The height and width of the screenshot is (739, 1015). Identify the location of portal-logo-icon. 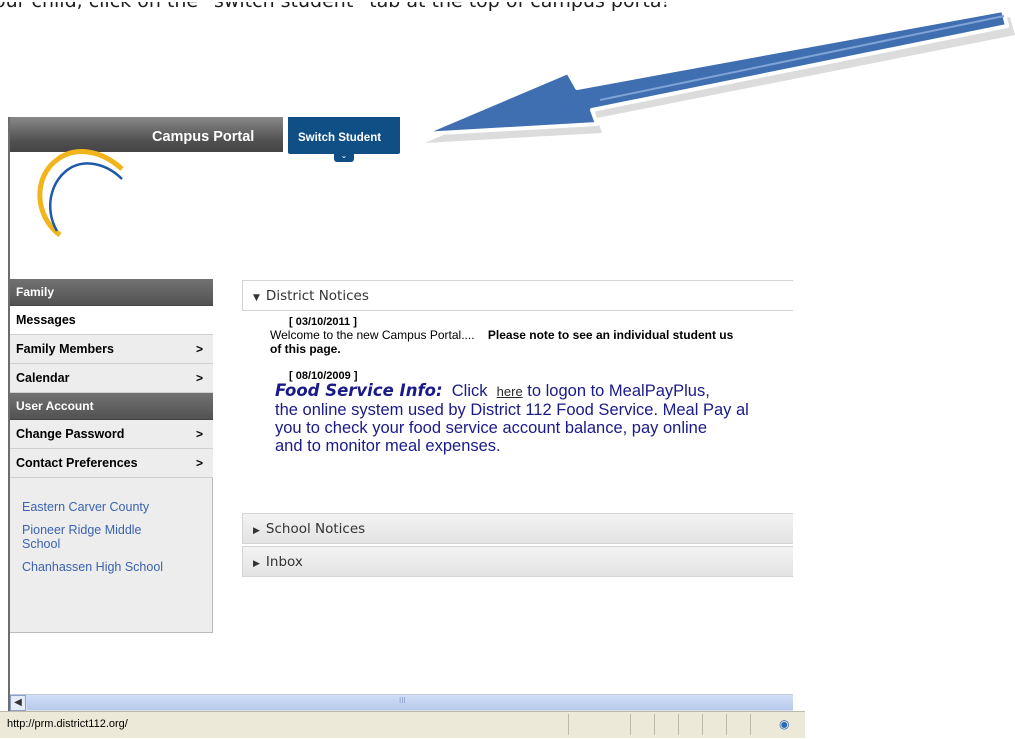
(80, 193).